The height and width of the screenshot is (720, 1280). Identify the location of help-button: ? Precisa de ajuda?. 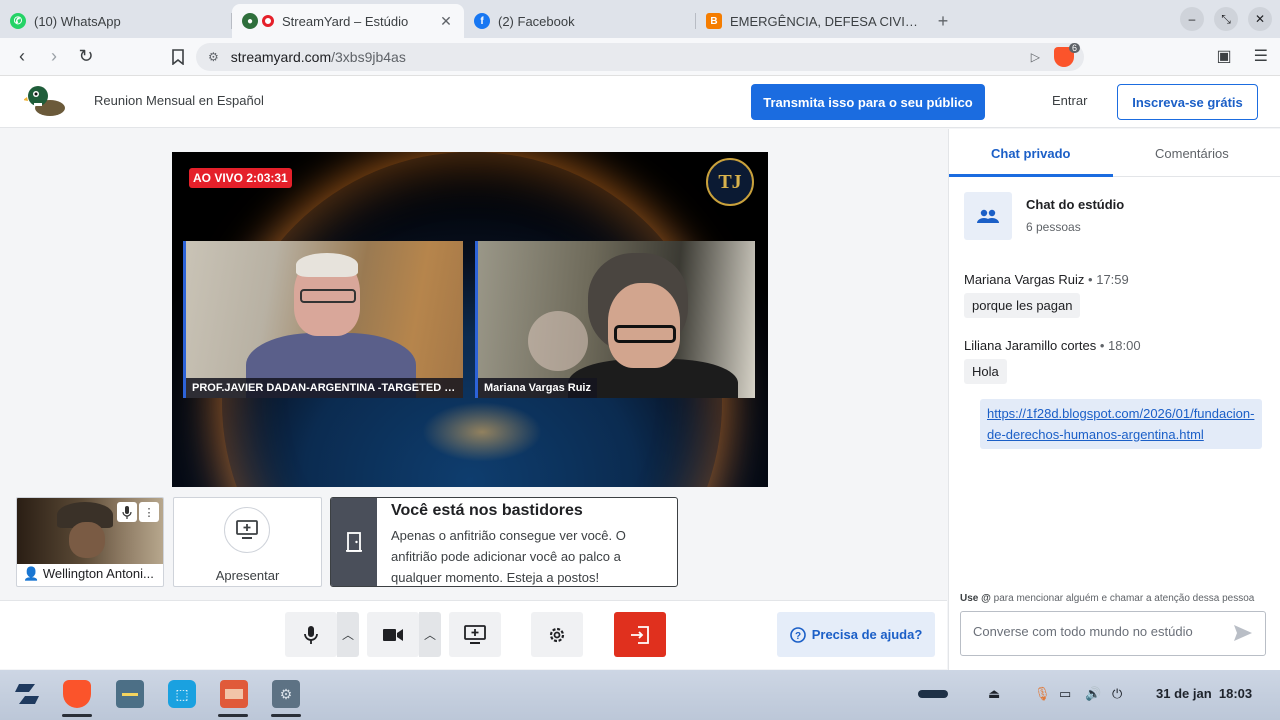
(856, 634).